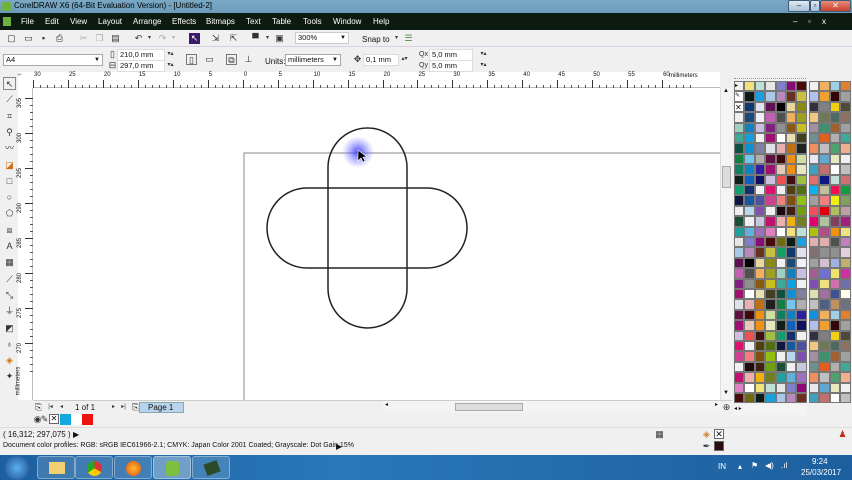  I want to click on document-palette-swatch, so click(87, 419).